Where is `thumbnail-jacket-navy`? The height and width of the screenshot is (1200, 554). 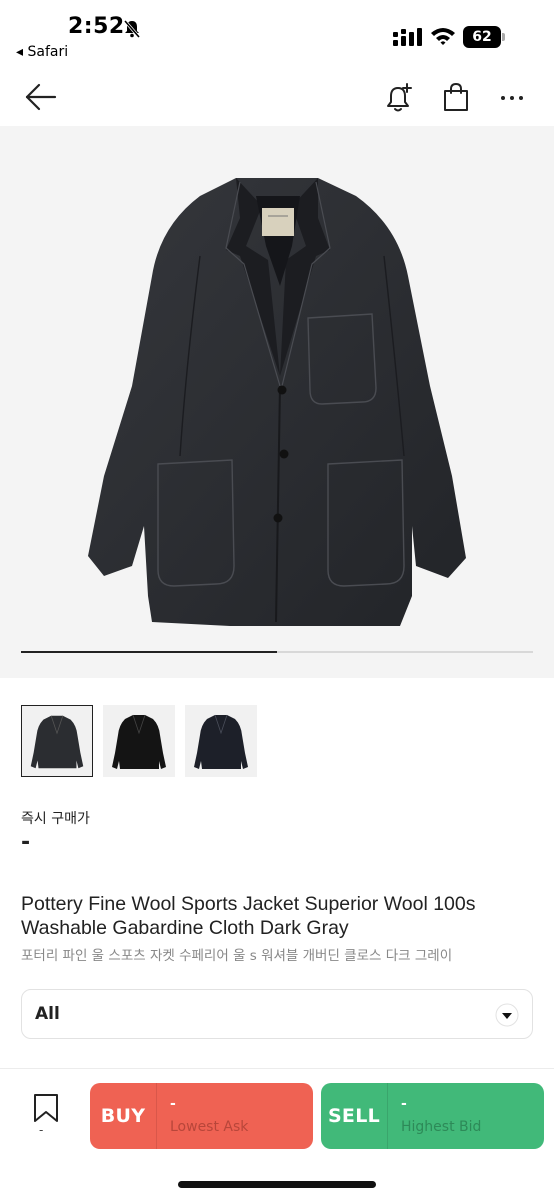 thumbnail-jacket-navy is located at coordinates (221, 741).